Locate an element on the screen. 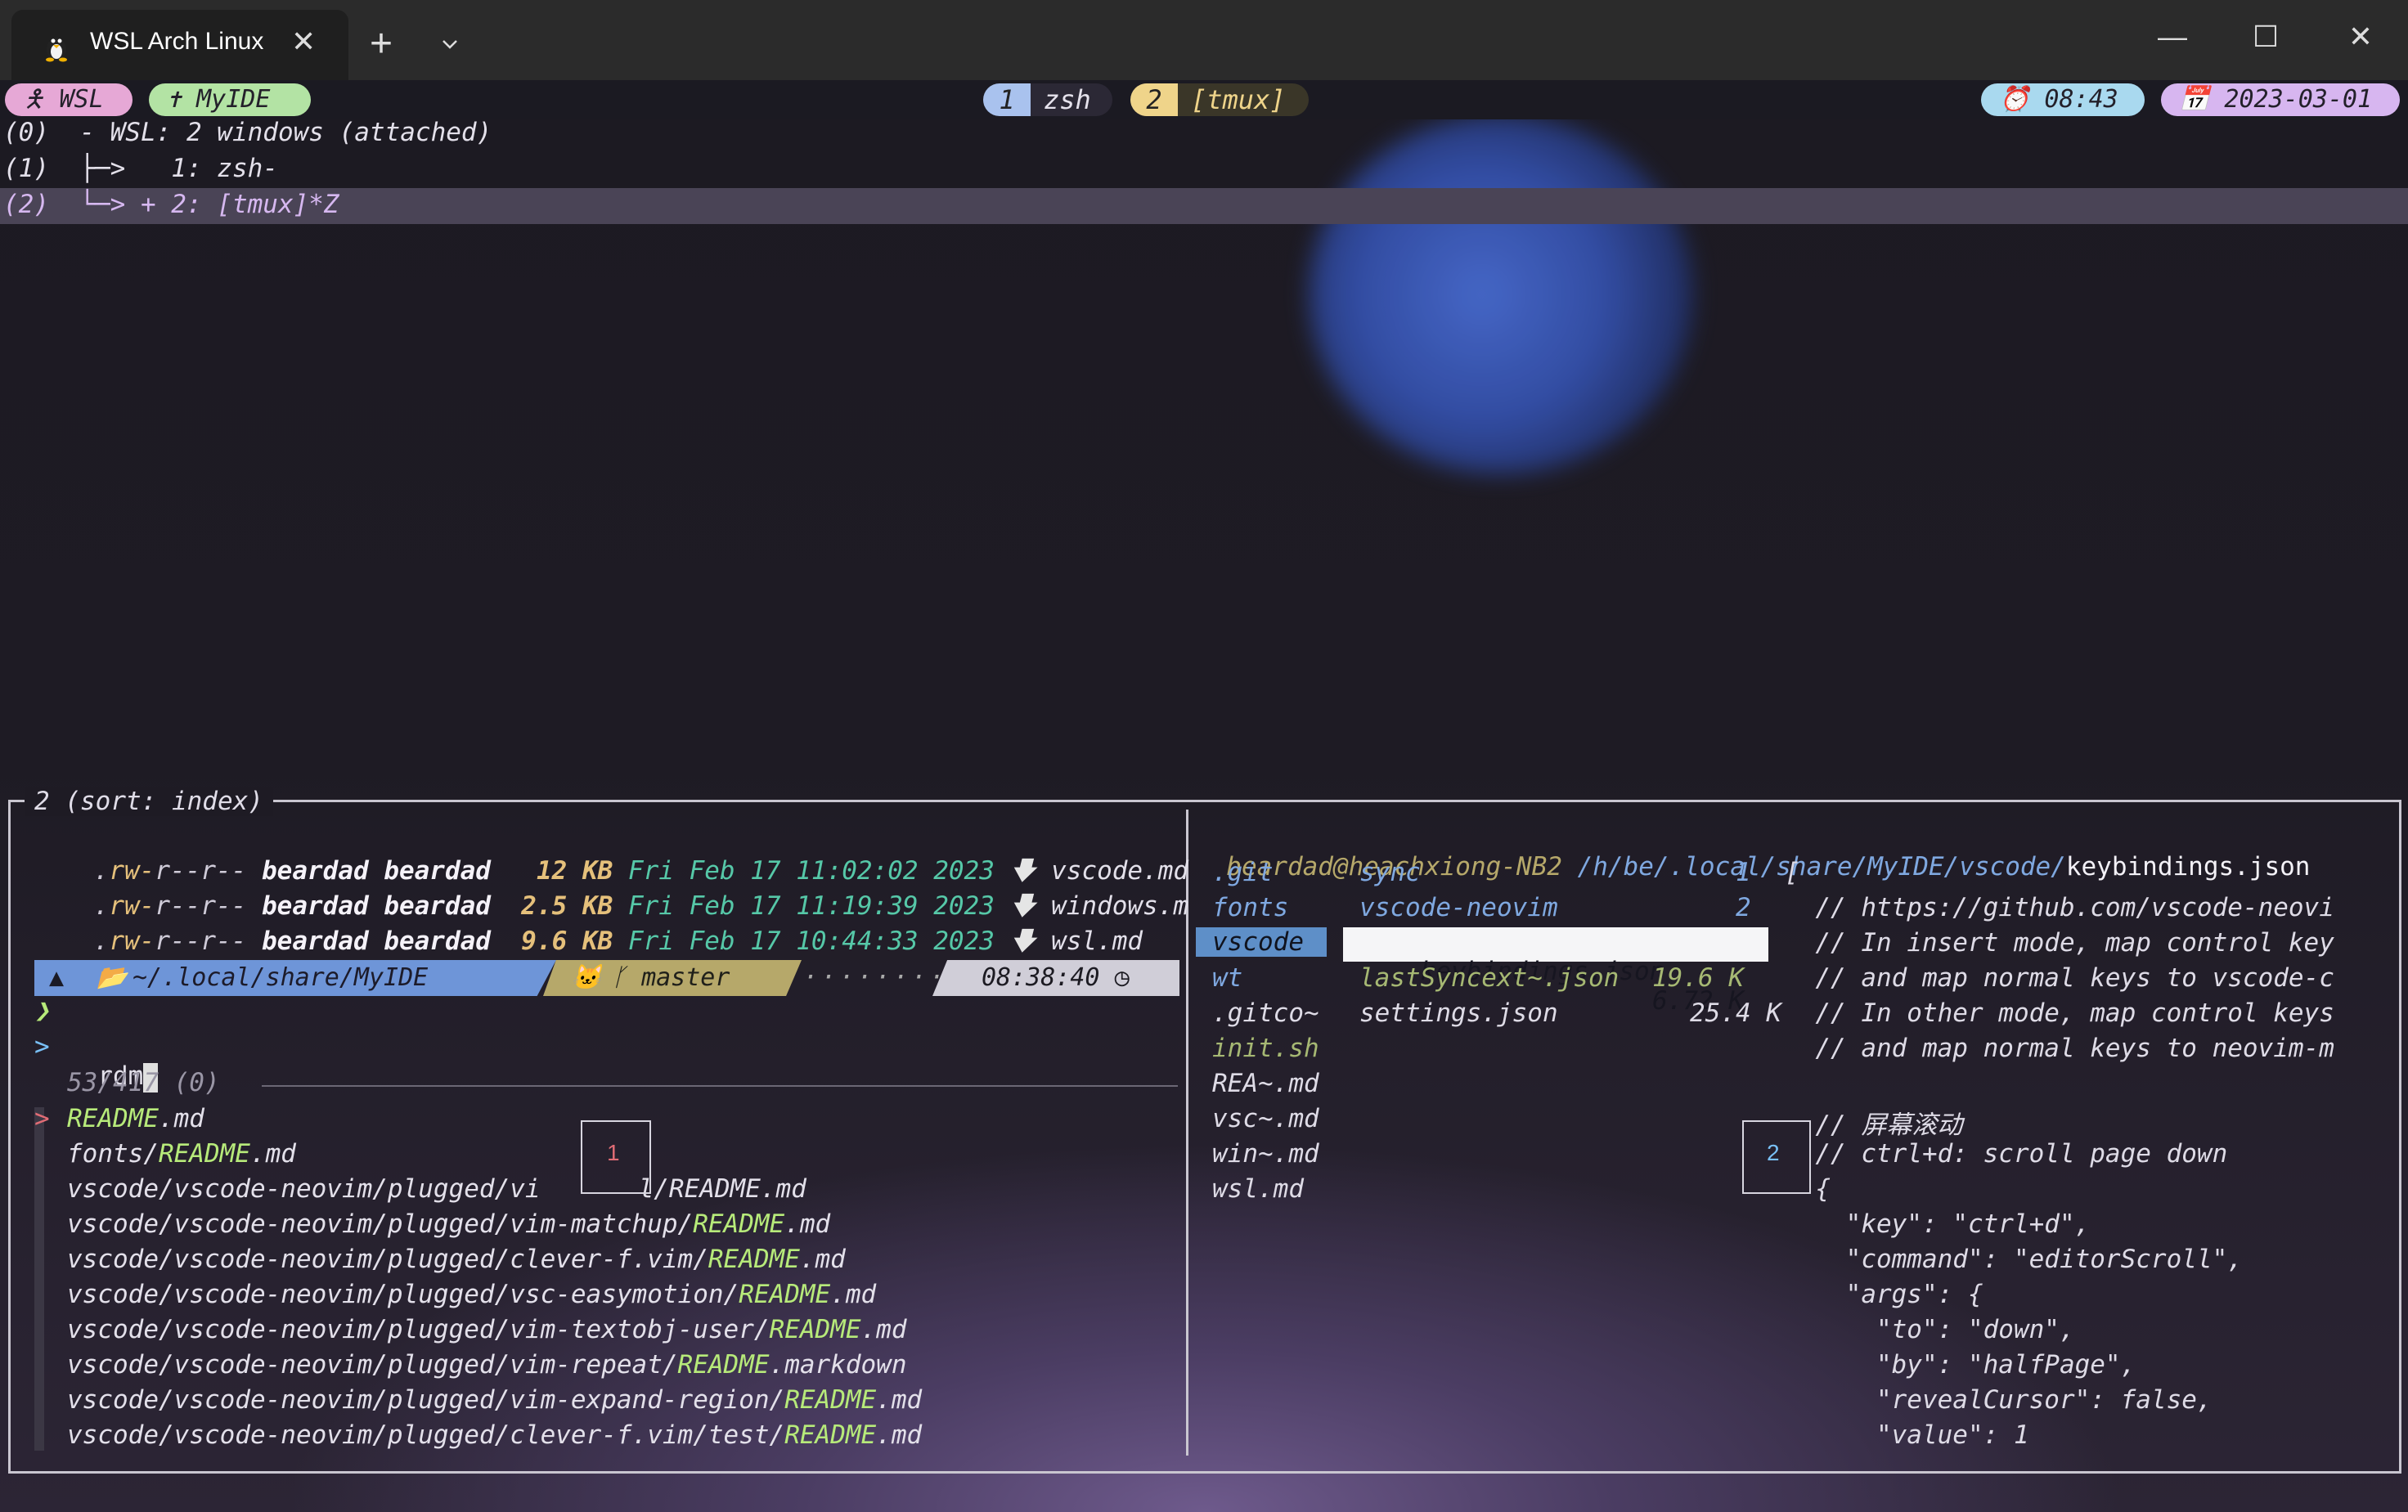 The image size is (2408, 1512). prompt-path: ~/.local/share/MyIDE is located at coordinates (281, 978).